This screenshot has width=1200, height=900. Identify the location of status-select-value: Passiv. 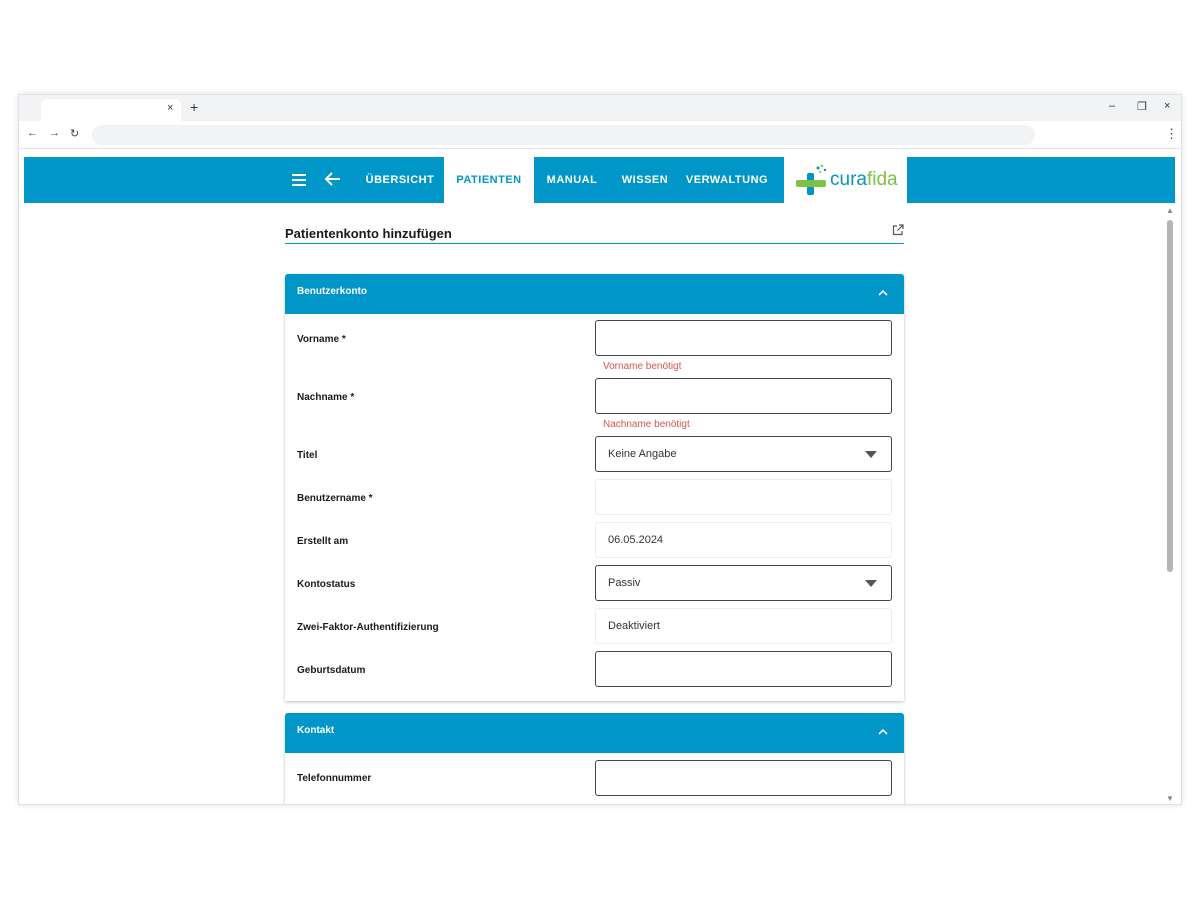
(624, 583).